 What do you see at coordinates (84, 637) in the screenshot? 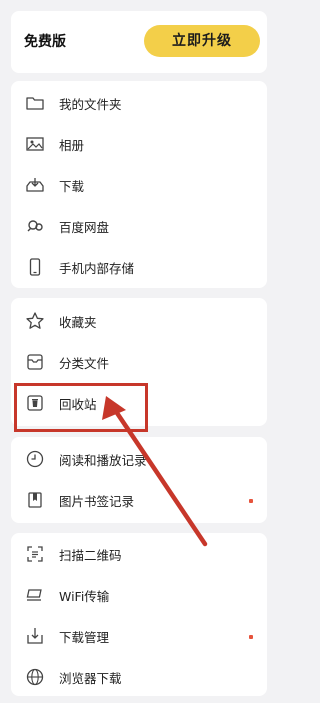
I see `menu-item-label: 下载管理` at bounding box center [84, 637].